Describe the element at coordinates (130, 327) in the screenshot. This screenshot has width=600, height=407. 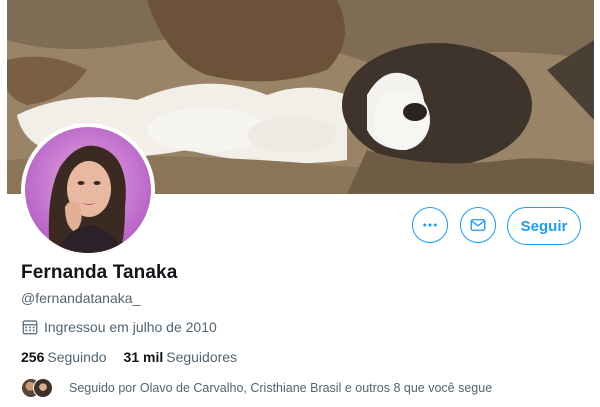
I see `joined-text: Ingressou em julho de 2010` at that location.